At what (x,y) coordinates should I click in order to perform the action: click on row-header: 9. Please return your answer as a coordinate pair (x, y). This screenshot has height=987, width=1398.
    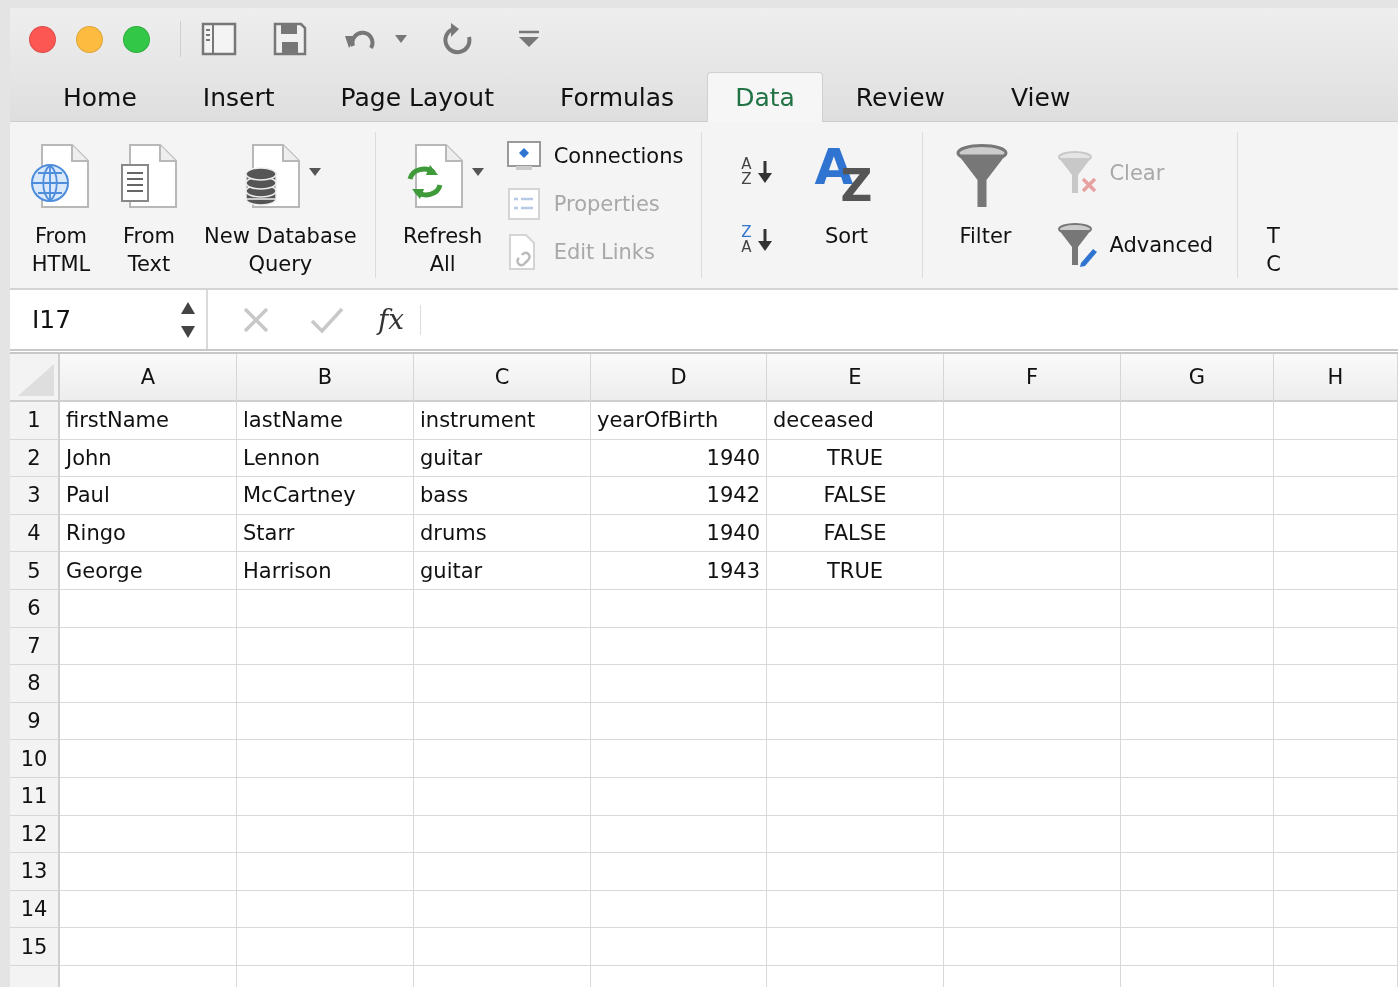
    Looking at the image, I should click on (35, 721).